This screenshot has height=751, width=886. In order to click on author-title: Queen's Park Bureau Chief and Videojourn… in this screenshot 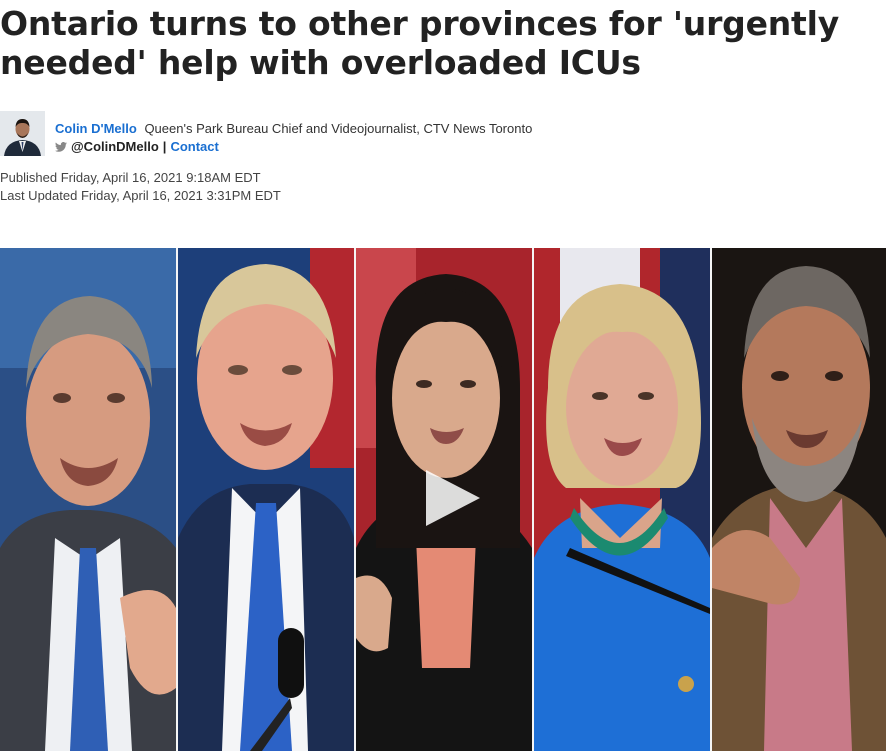, I will do `click(338, 128)`.